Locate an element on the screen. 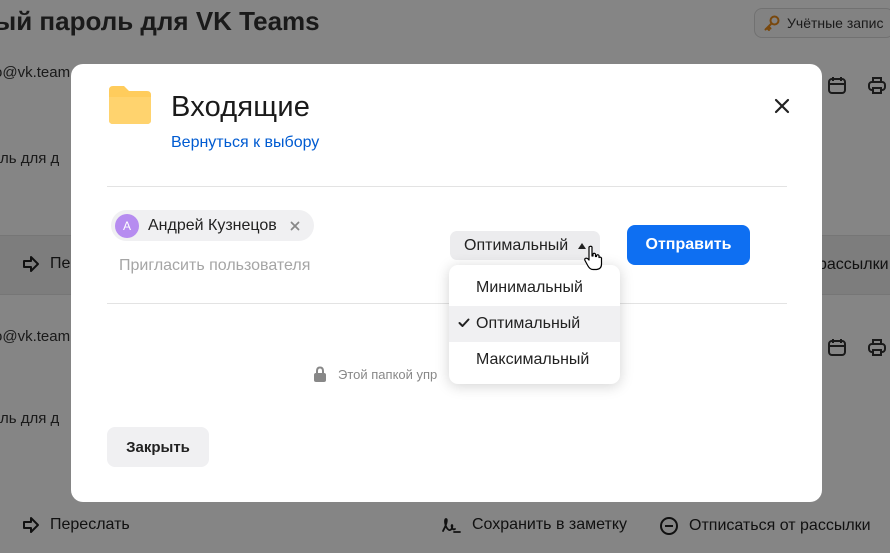 This screenshot has width=890, height=553. access-level-value: Оптимальный is located at coordinates (516, 245).